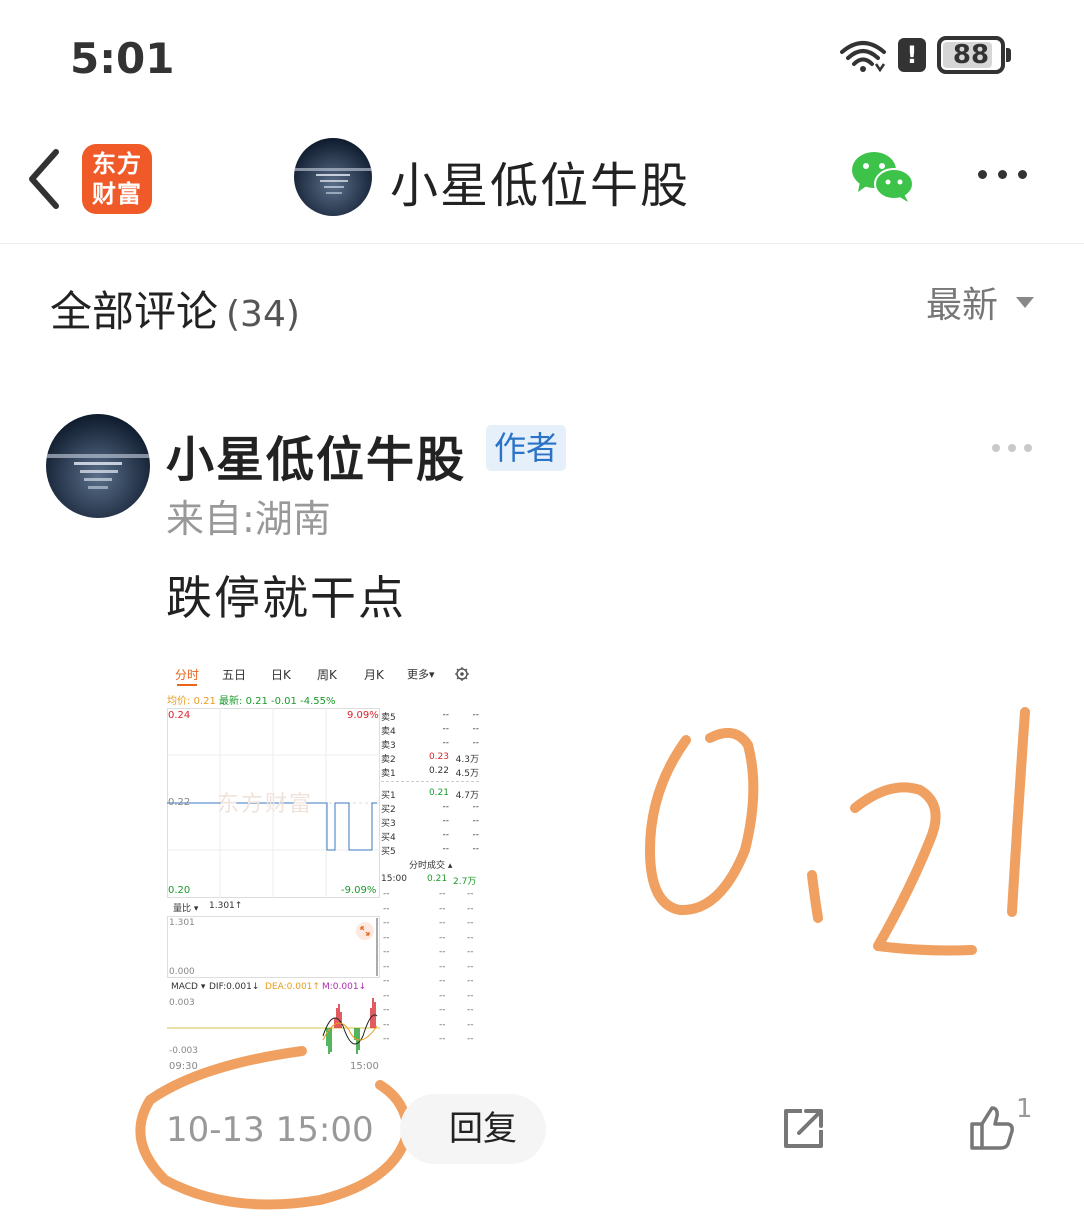 The image size is (1084, 1225). I want to click on sort-label: 最新, so click(962, 305).